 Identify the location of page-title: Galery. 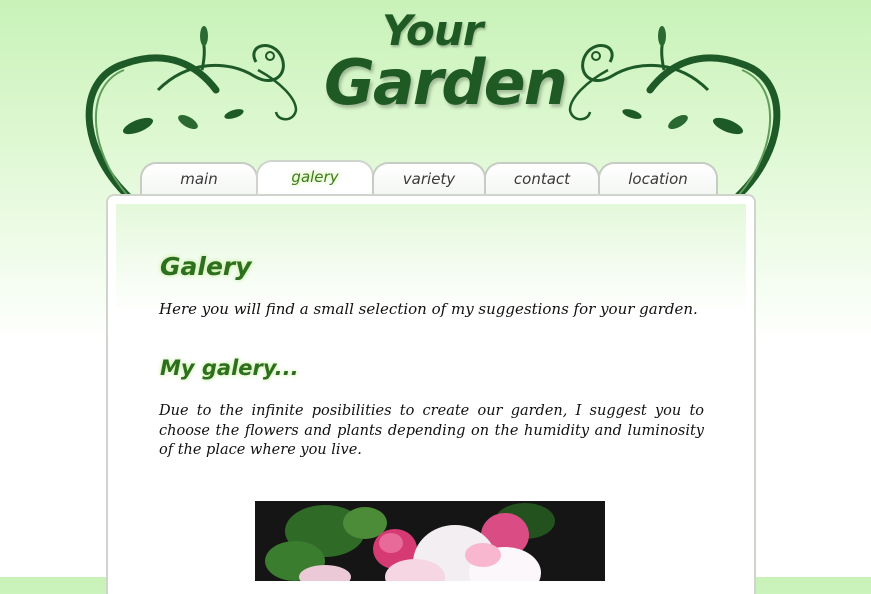
(206, 266).